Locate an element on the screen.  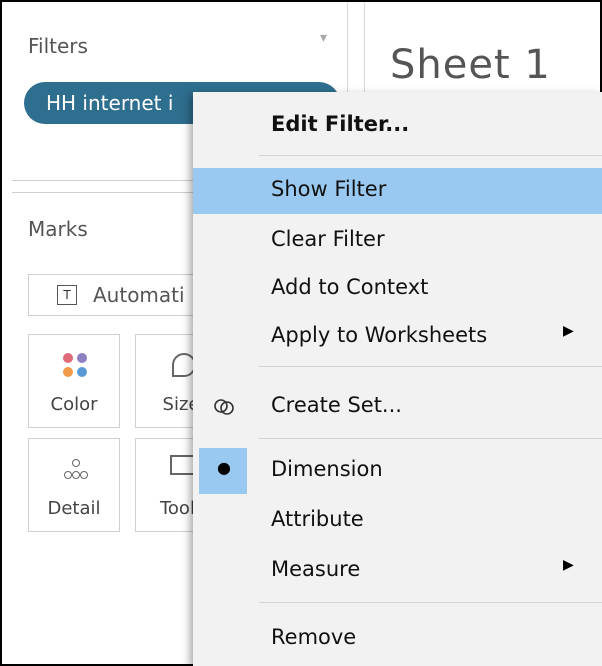
menu-item-label: Add to Context is located at coordinates (350, 287).